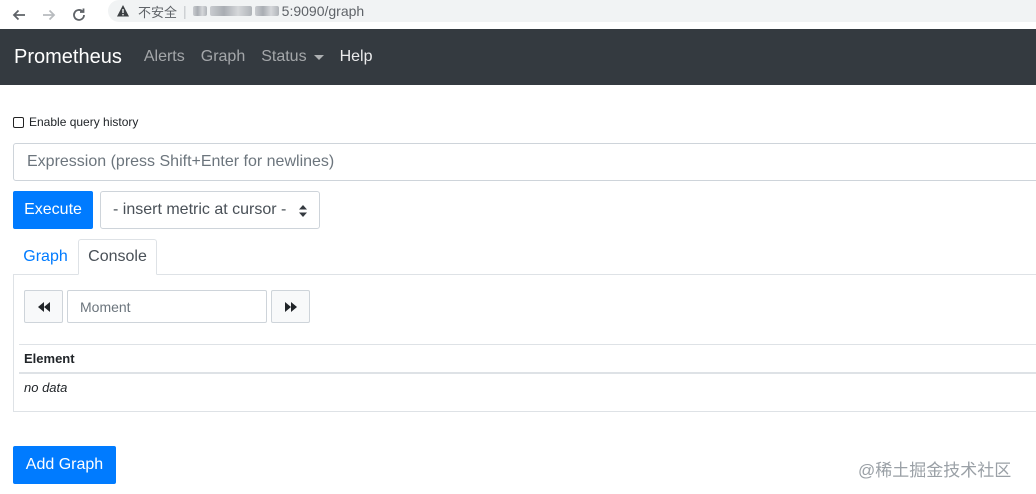 This screenshot has width=1036, height=494. Describe the element at coordinates (53, 210) in the screenshot. I see `execute-button: Execute` at that location.